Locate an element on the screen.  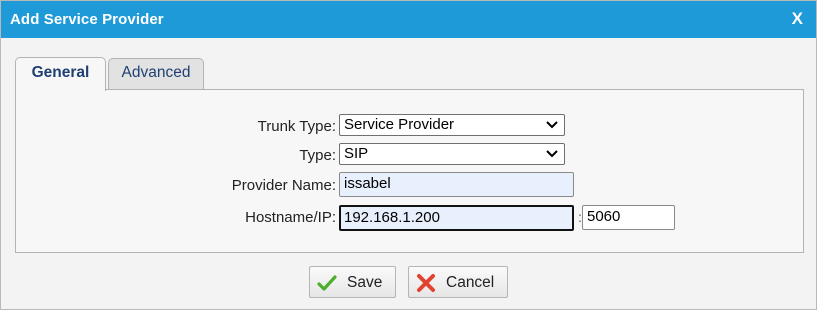
dialog-title: Add Service Provider is located at coordinates (87, 19).